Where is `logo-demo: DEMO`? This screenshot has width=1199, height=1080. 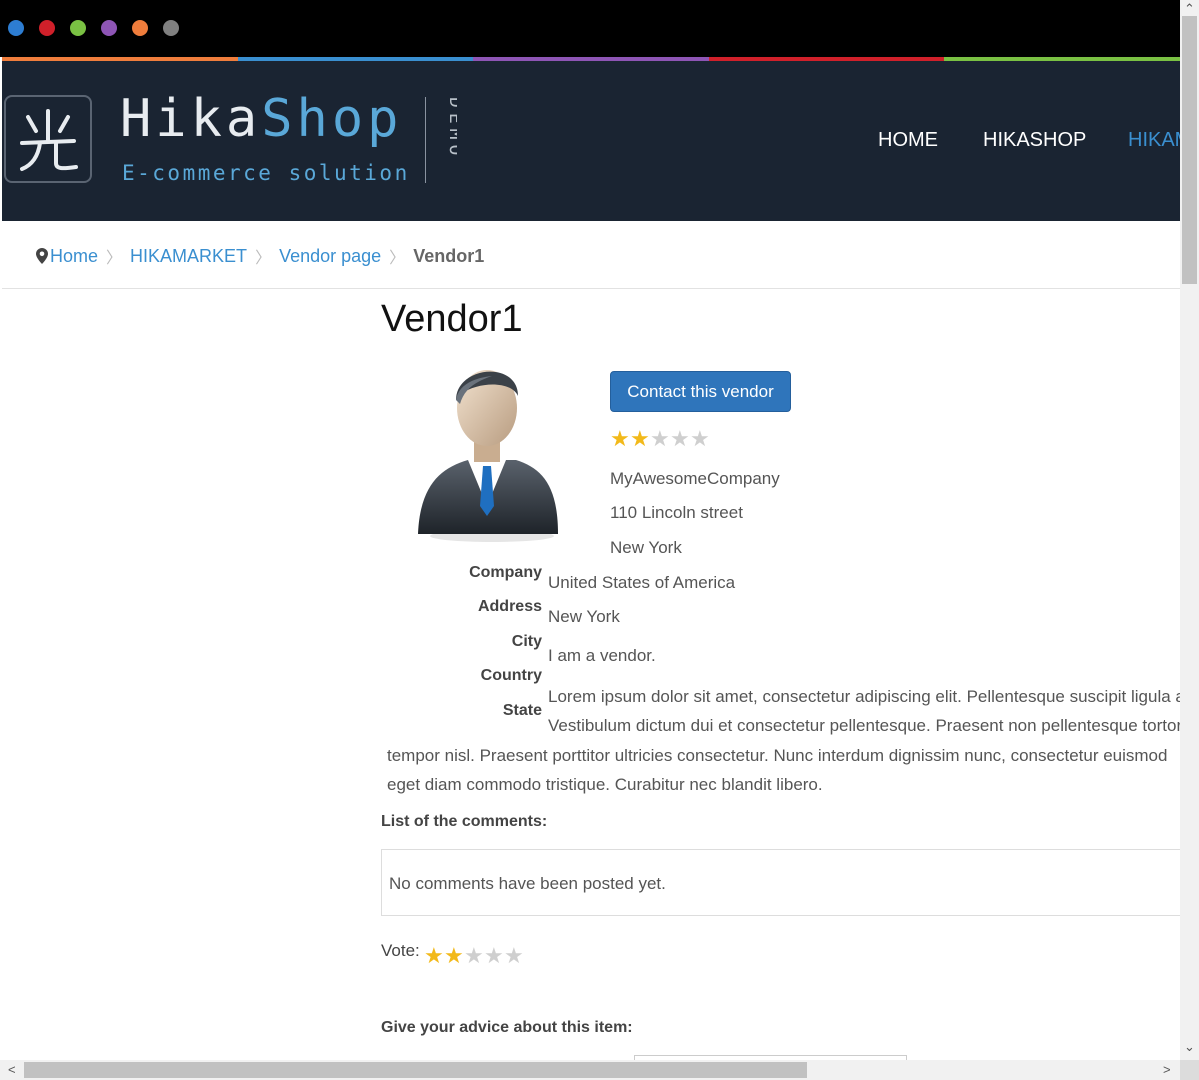
logo-demo: DEMO is located at coordinates (450, 142).